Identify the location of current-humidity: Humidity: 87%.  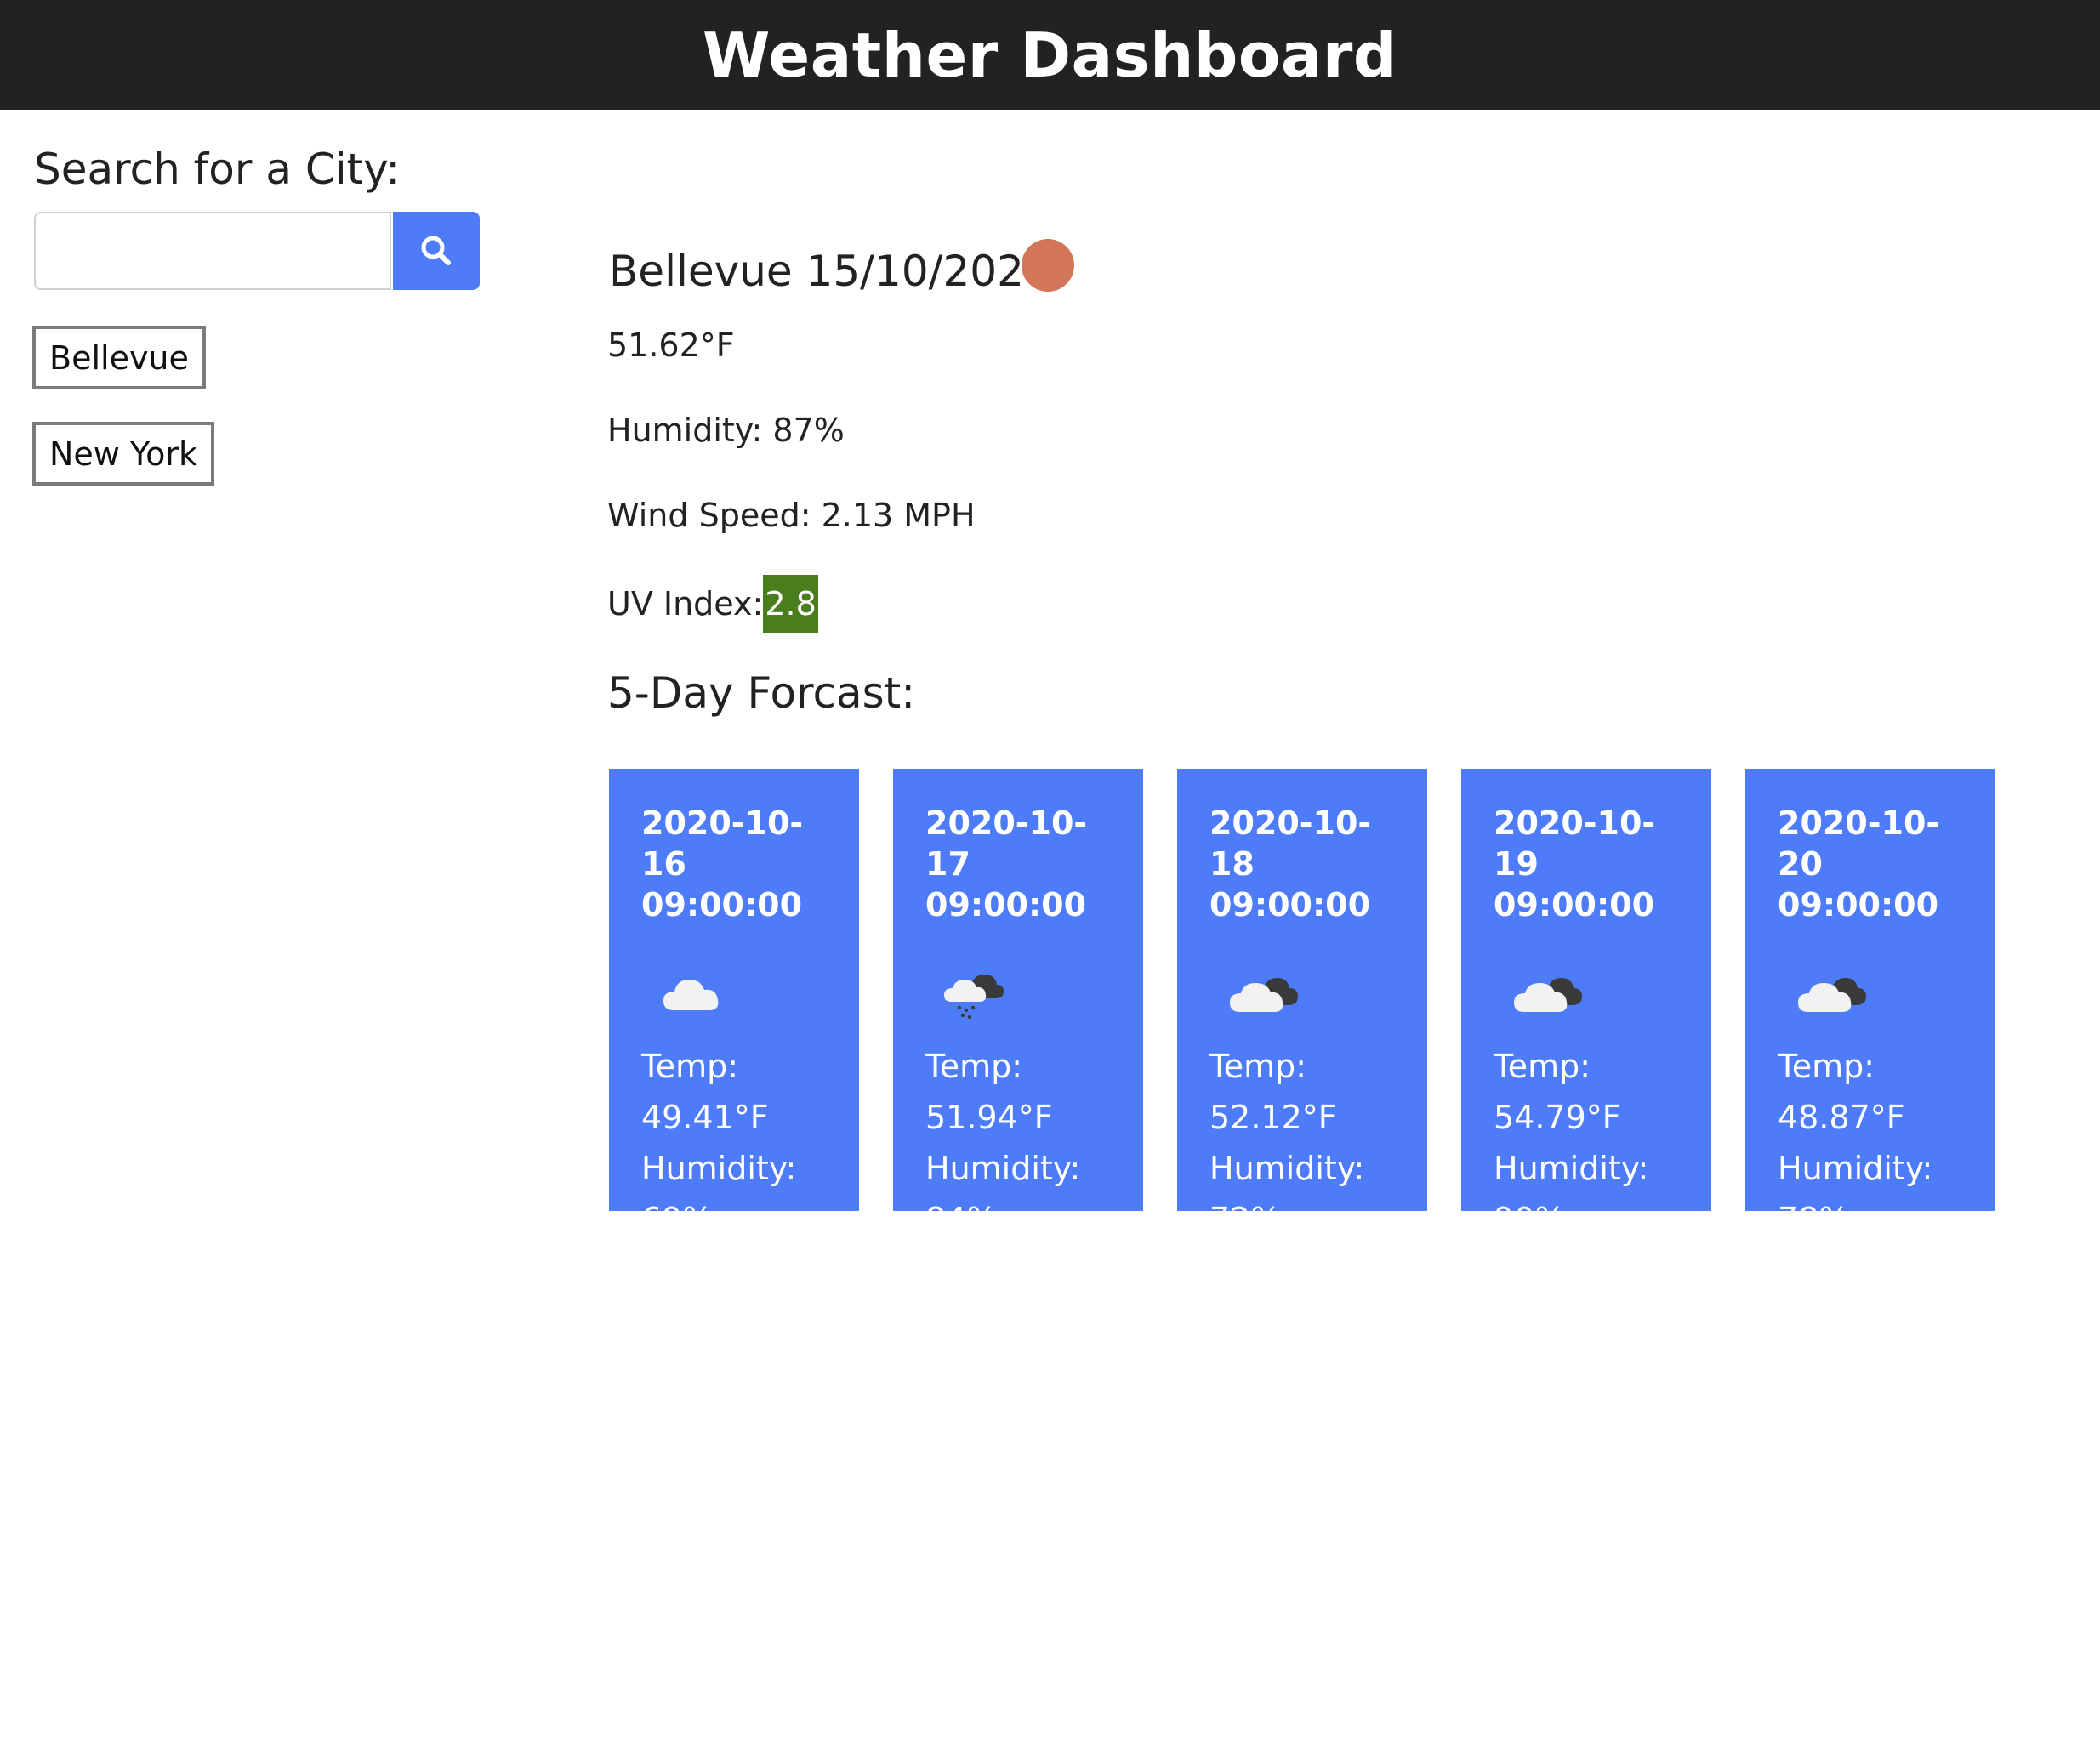
(726, 430).